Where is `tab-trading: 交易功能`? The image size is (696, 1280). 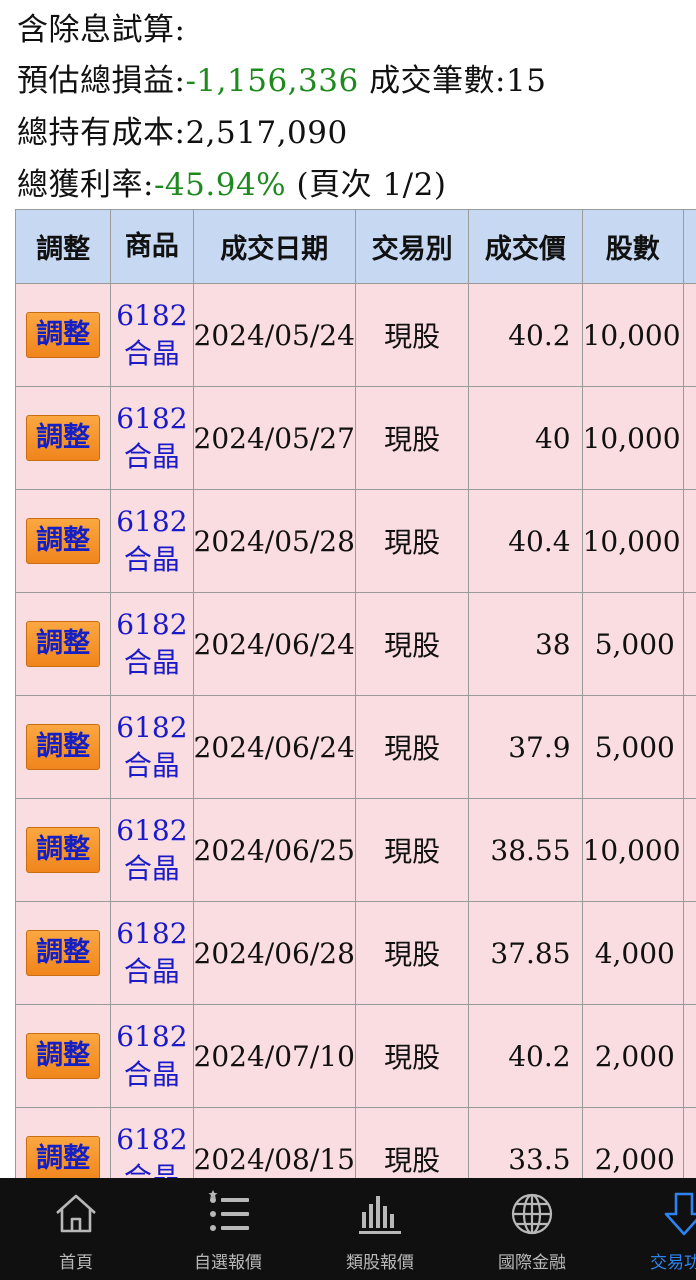 tab-trading: 交易功能 is located at coordinates (652, 1229).